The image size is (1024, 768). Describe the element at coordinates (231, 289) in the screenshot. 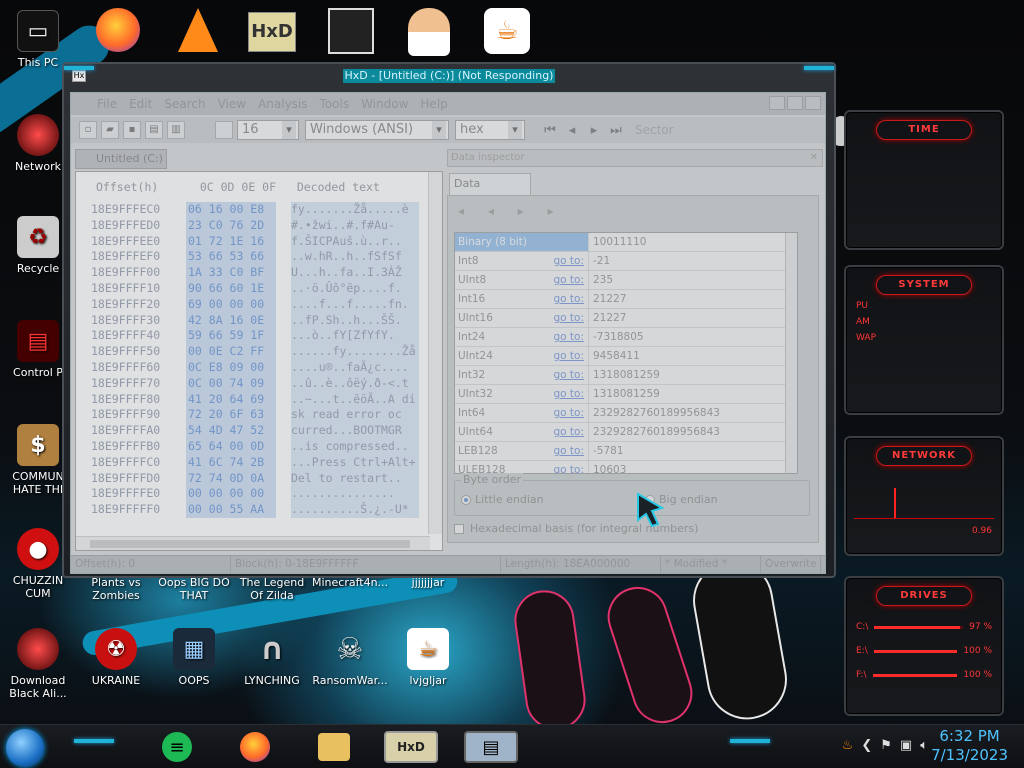

I see `hex-cell: 90 66 60 1E` at that location.